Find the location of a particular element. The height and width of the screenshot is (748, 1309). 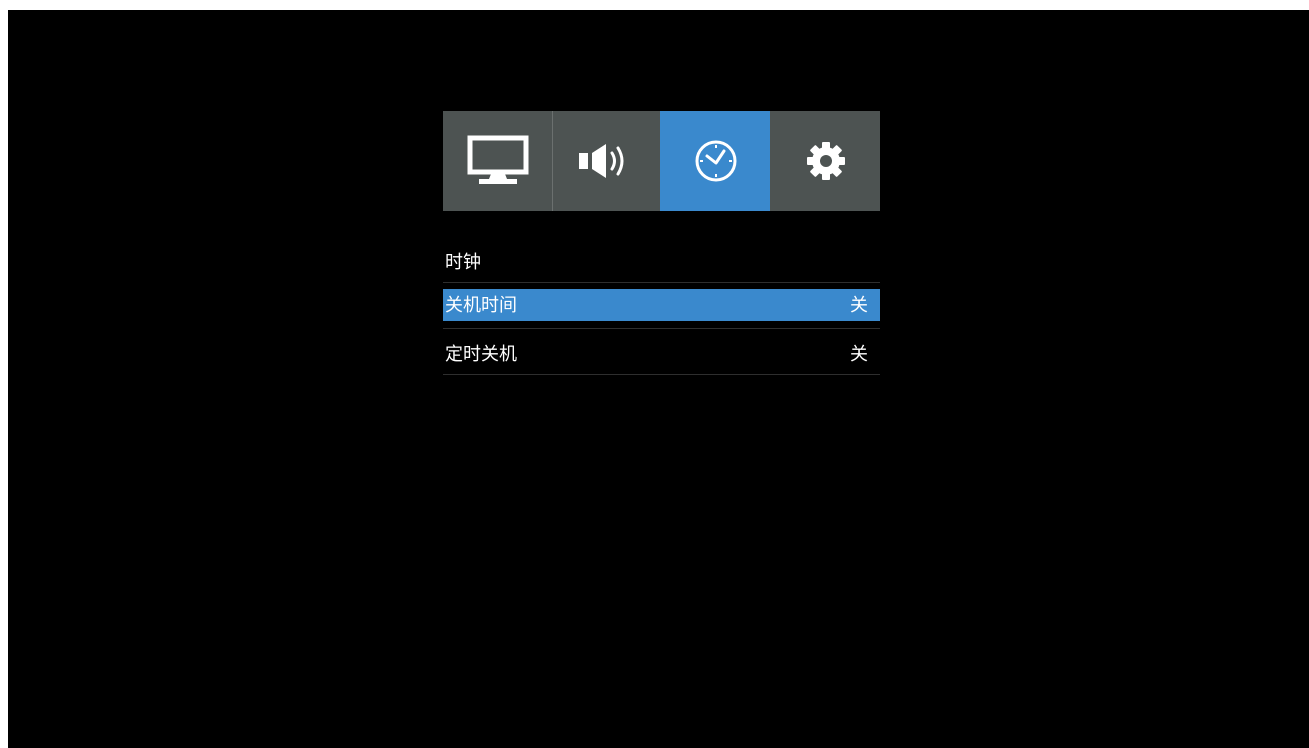

tab-settings is located at coordinates (825, 161).